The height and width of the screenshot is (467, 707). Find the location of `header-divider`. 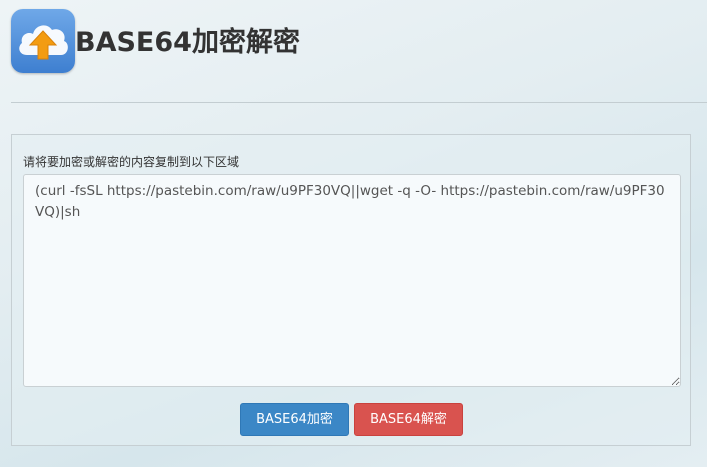

header-divider is located at coordinates (359, 102).